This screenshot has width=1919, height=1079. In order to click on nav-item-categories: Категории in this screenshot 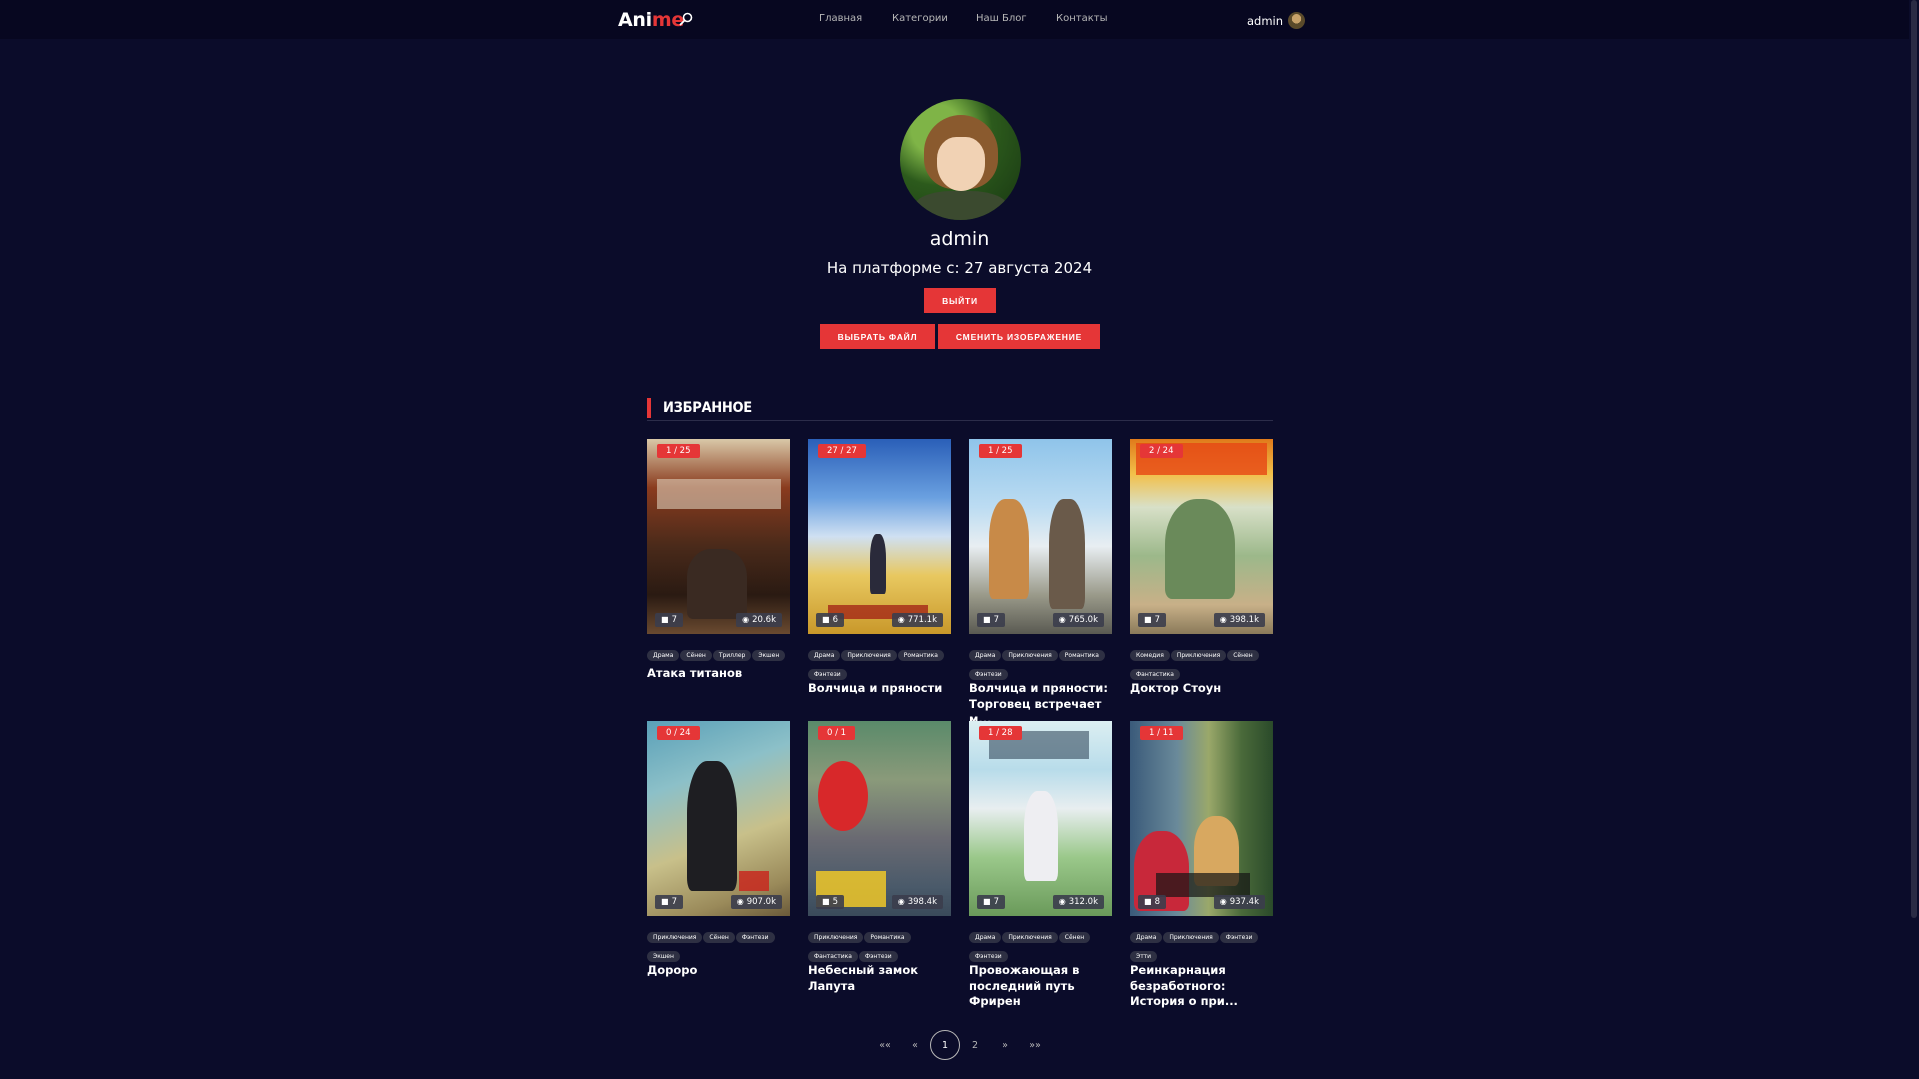, I will do `click(920, 18)`.